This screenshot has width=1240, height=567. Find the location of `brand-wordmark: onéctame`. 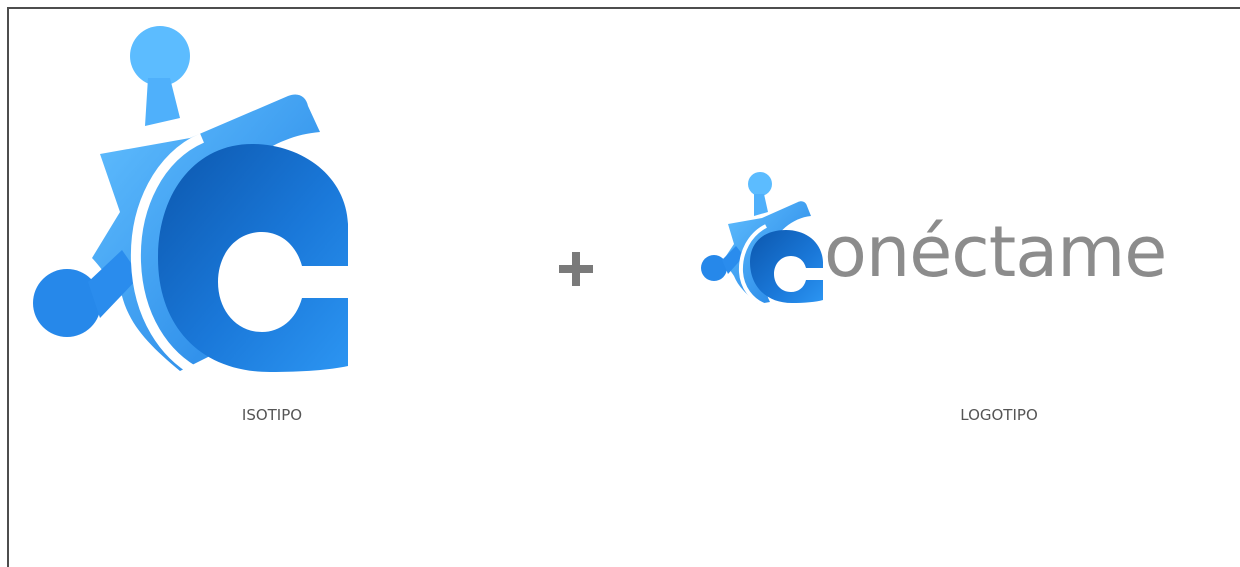

brand-wordmark: onéctame is located at coordinates (995, 252).